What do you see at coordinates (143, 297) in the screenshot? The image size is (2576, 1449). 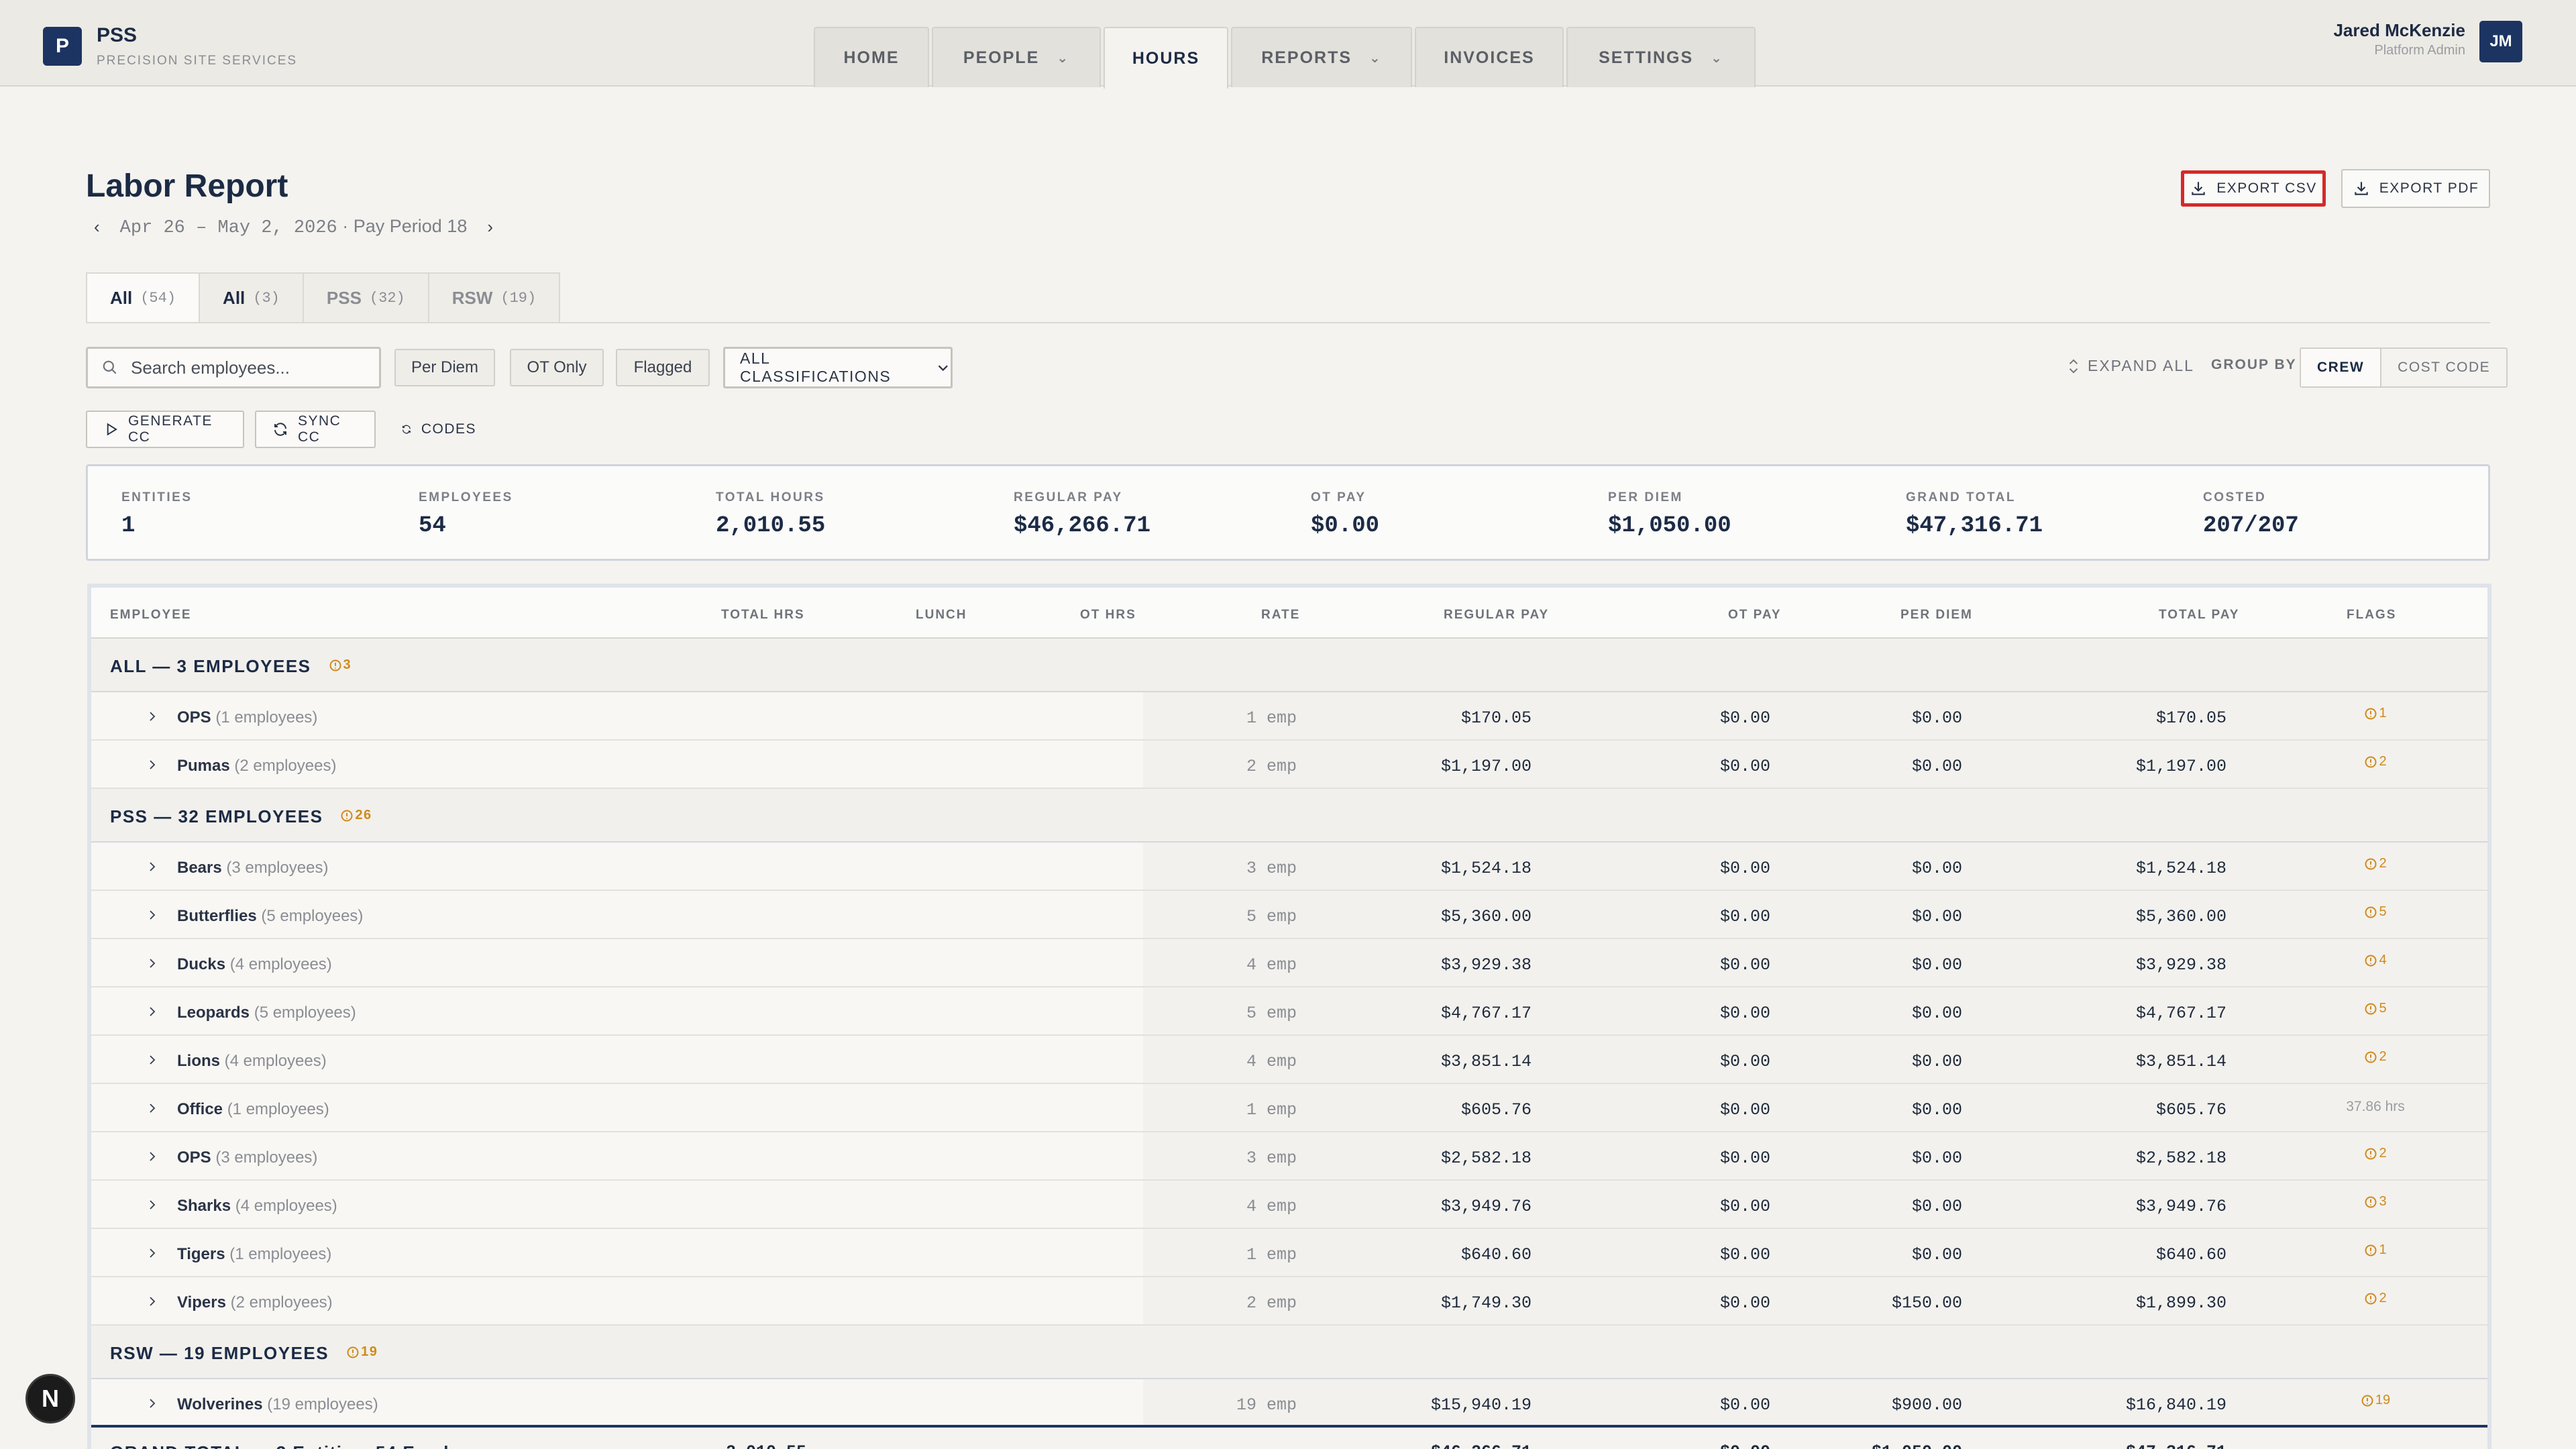 I see `entity-tab-all: All (54)` at bounding box center [143, 297].